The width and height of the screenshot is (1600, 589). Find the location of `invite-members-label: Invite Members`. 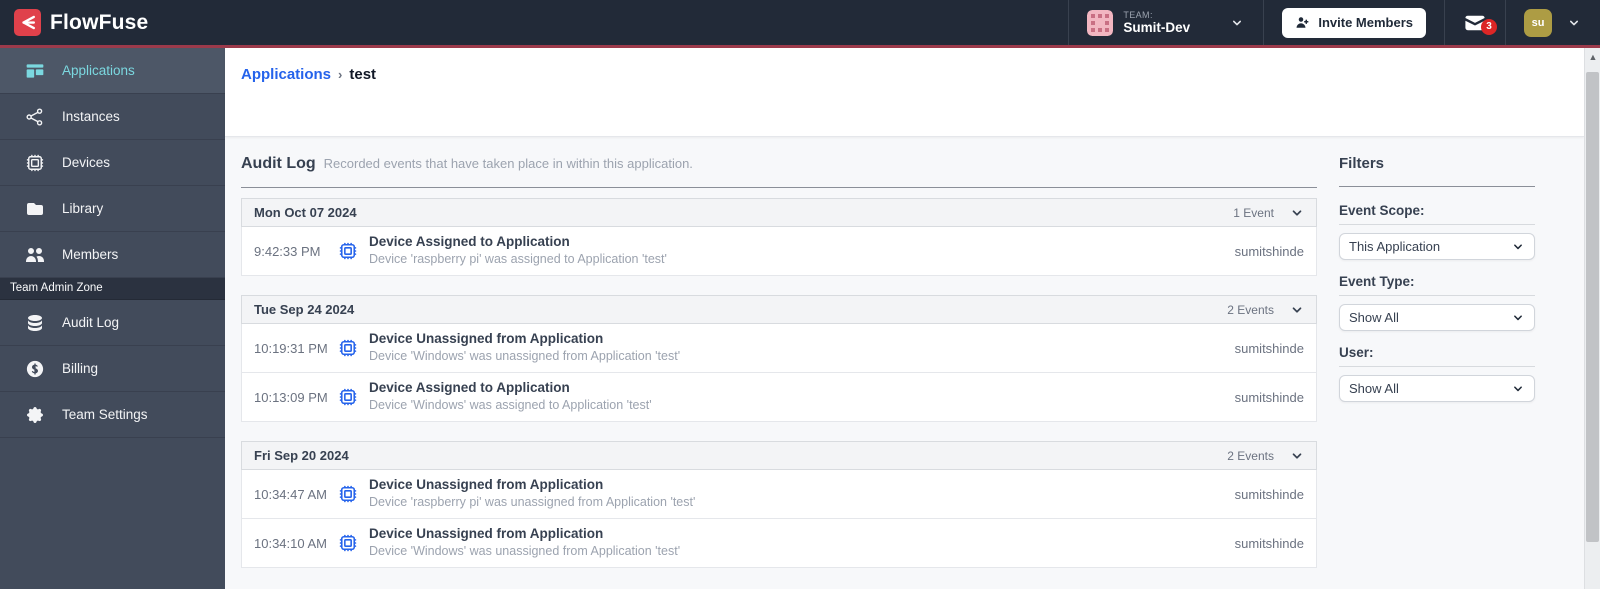

invite-members-label: Invite Members is located at coordinates (1365, 22).